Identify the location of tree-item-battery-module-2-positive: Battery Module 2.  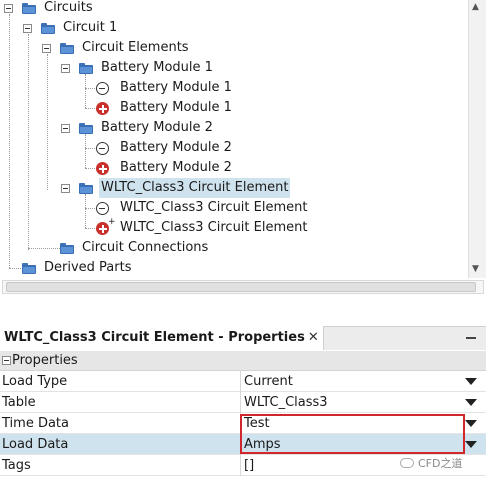
(176, 168).